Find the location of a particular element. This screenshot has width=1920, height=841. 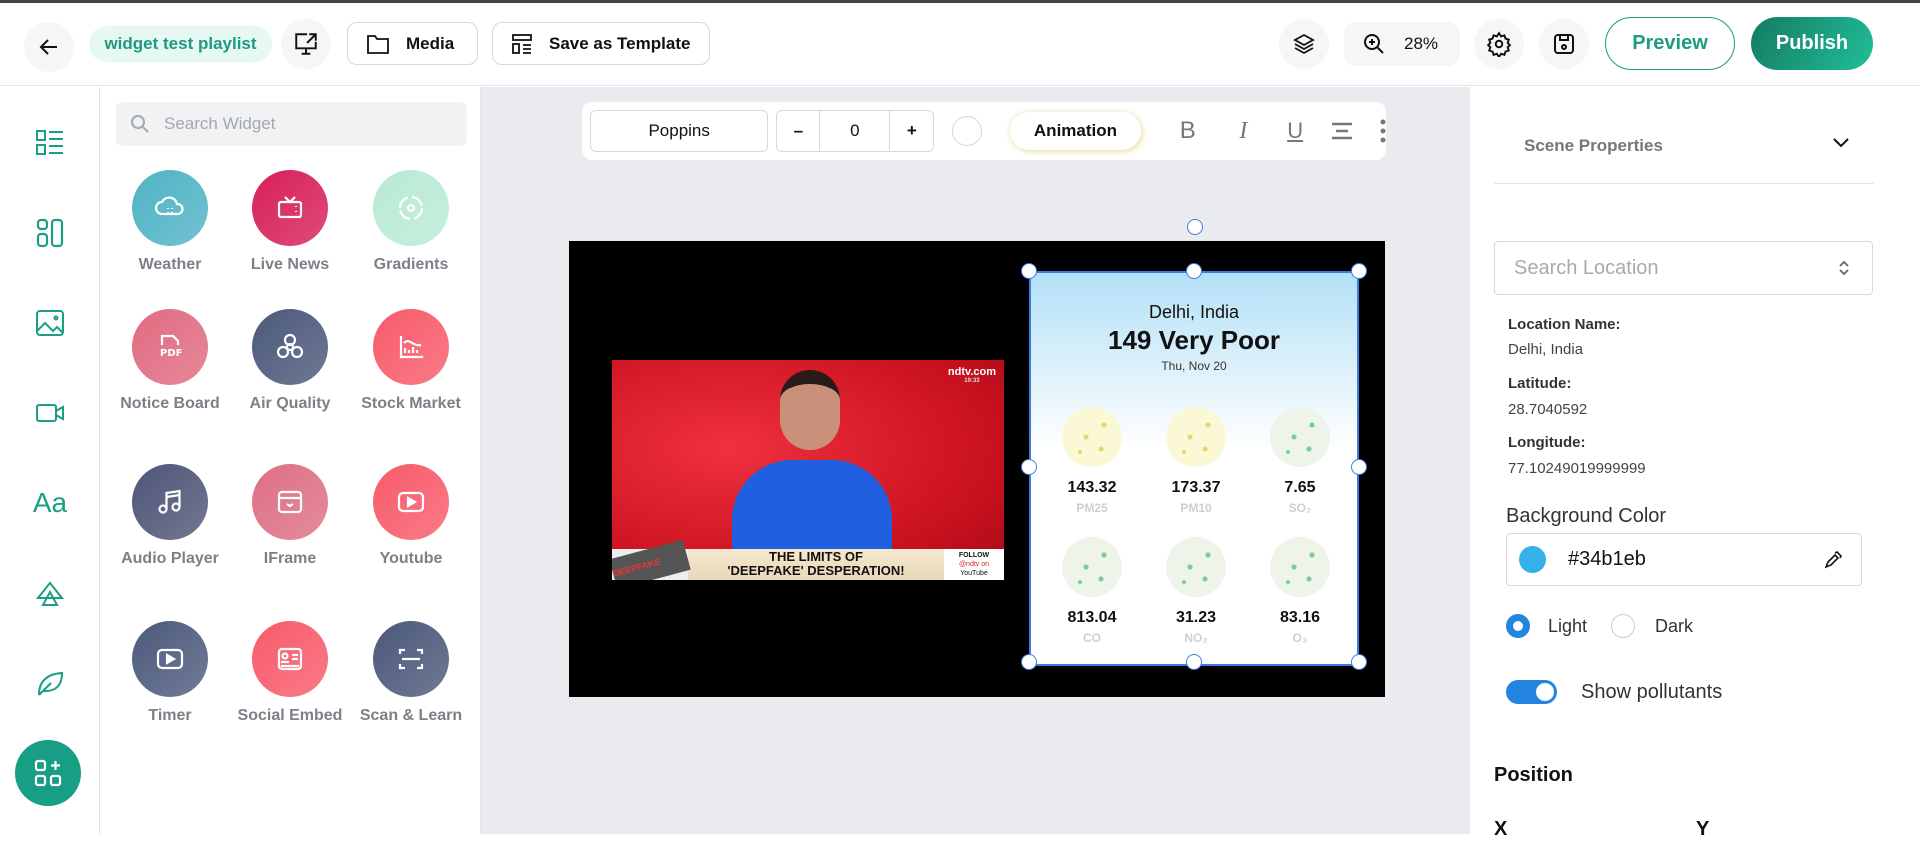

eyedropper-icon is located at coordinates (1833, 560).